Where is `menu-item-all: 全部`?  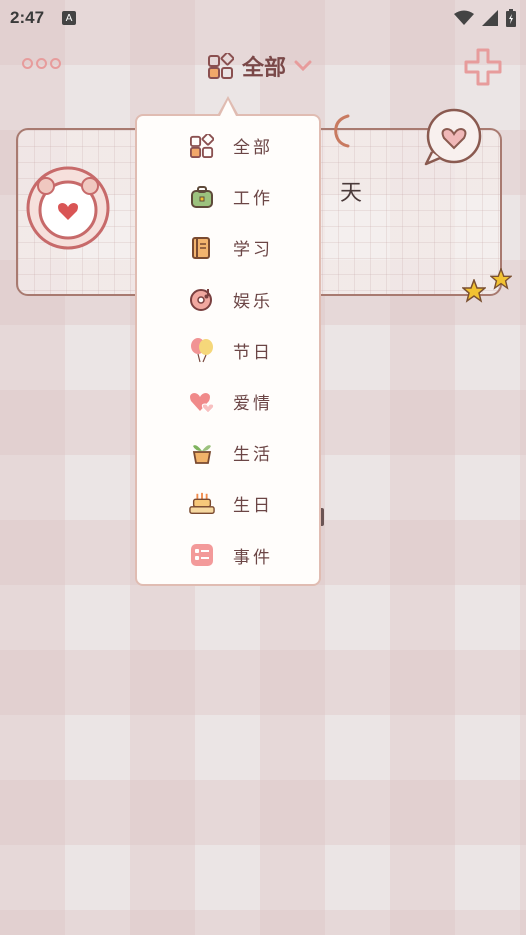 menu-item-all: 全部 is located at coordinates (228, 145).